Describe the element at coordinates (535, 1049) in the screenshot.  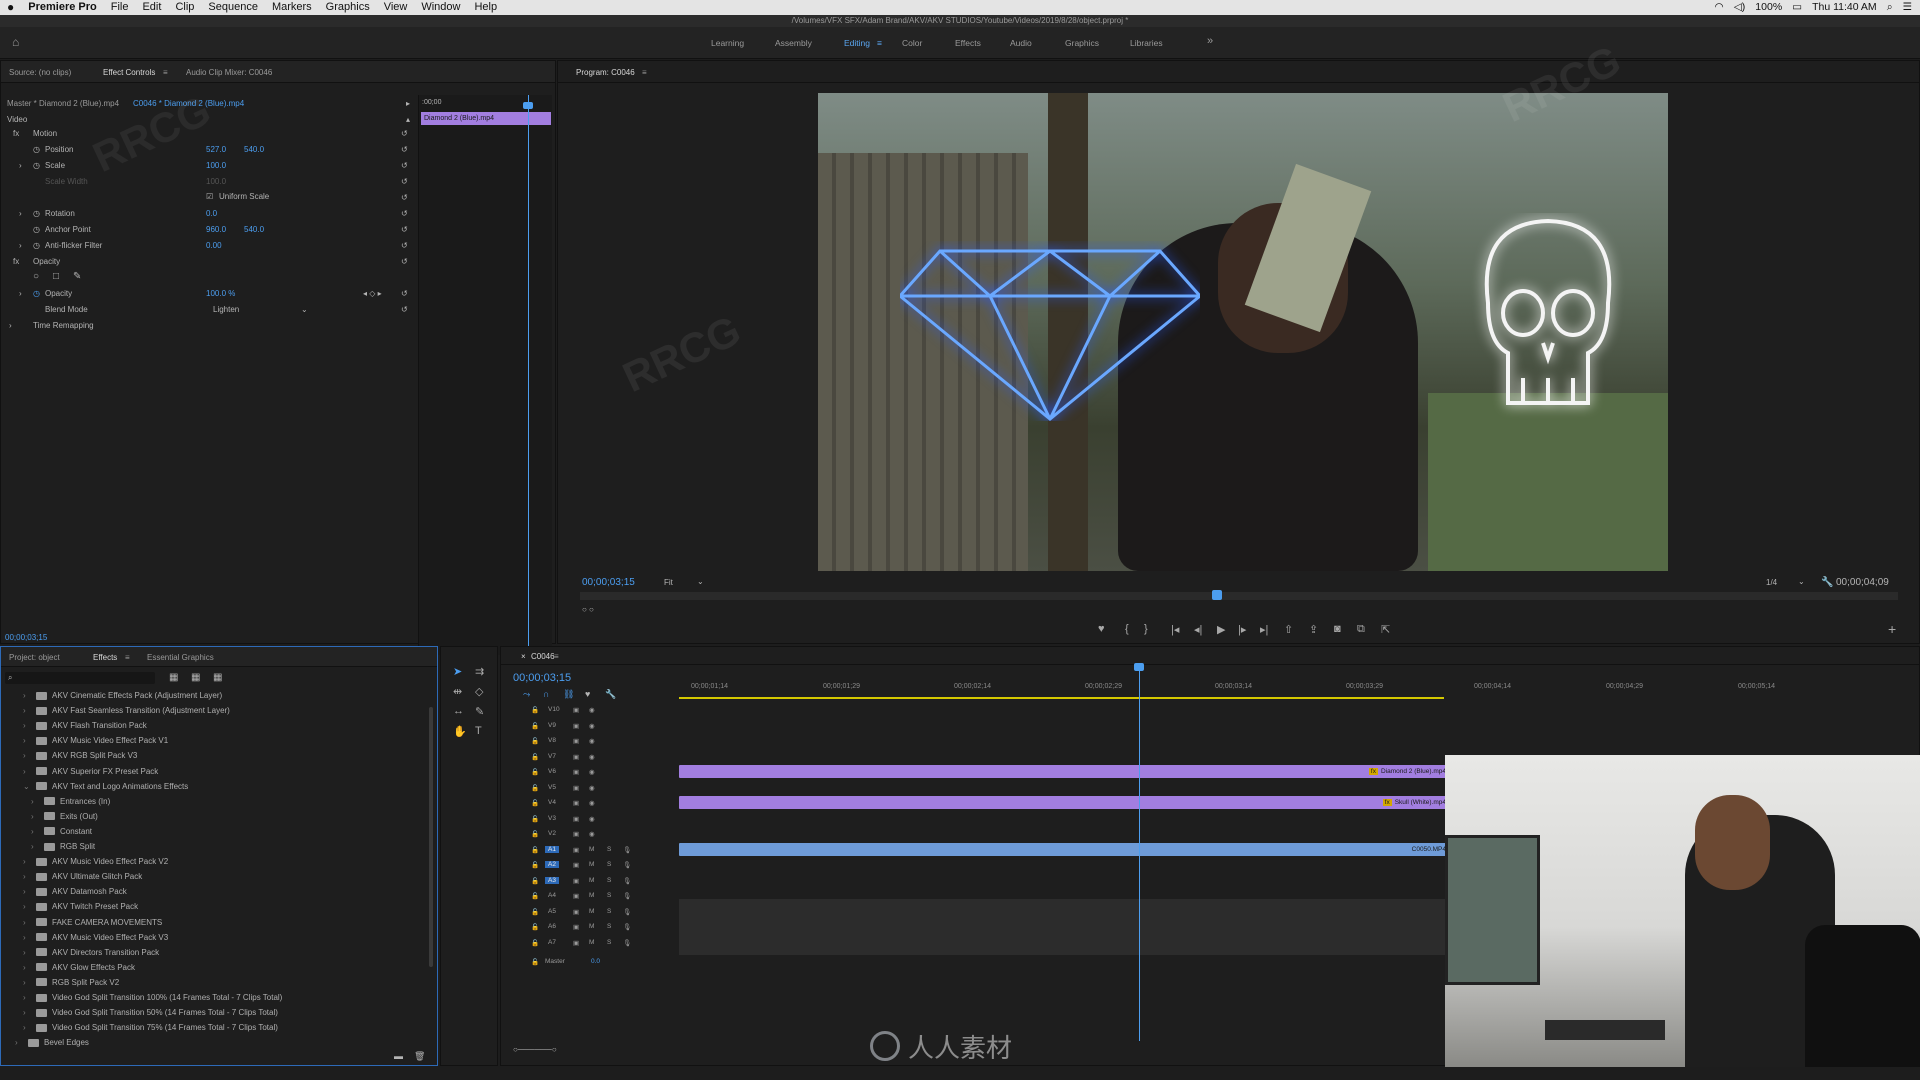
I see `zoom-scroll-handle-icon: ○──────○` at that location.